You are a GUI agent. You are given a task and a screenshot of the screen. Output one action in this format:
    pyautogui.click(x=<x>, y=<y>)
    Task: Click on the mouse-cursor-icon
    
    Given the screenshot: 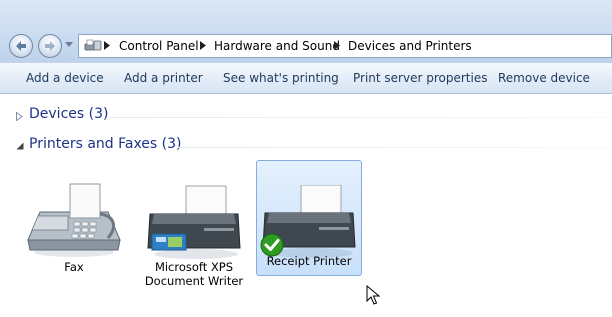 What is the action you would take?
    pyautogui.click(x=373, y=295)
    